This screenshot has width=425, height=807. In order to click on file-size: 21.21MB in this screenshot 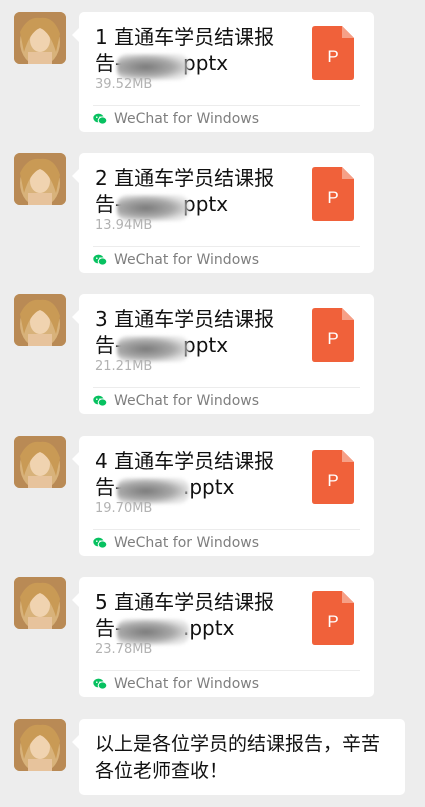, I will do `click(124, 366)`.